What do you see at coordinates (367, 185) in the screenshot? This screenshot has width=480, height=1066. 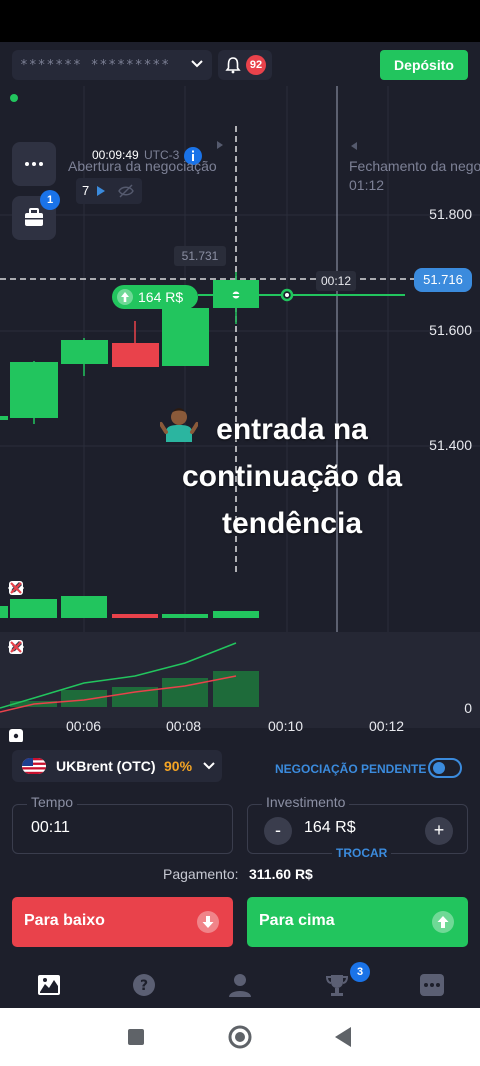 I see `close-time: 01:12` at bounding box center [367, 185].